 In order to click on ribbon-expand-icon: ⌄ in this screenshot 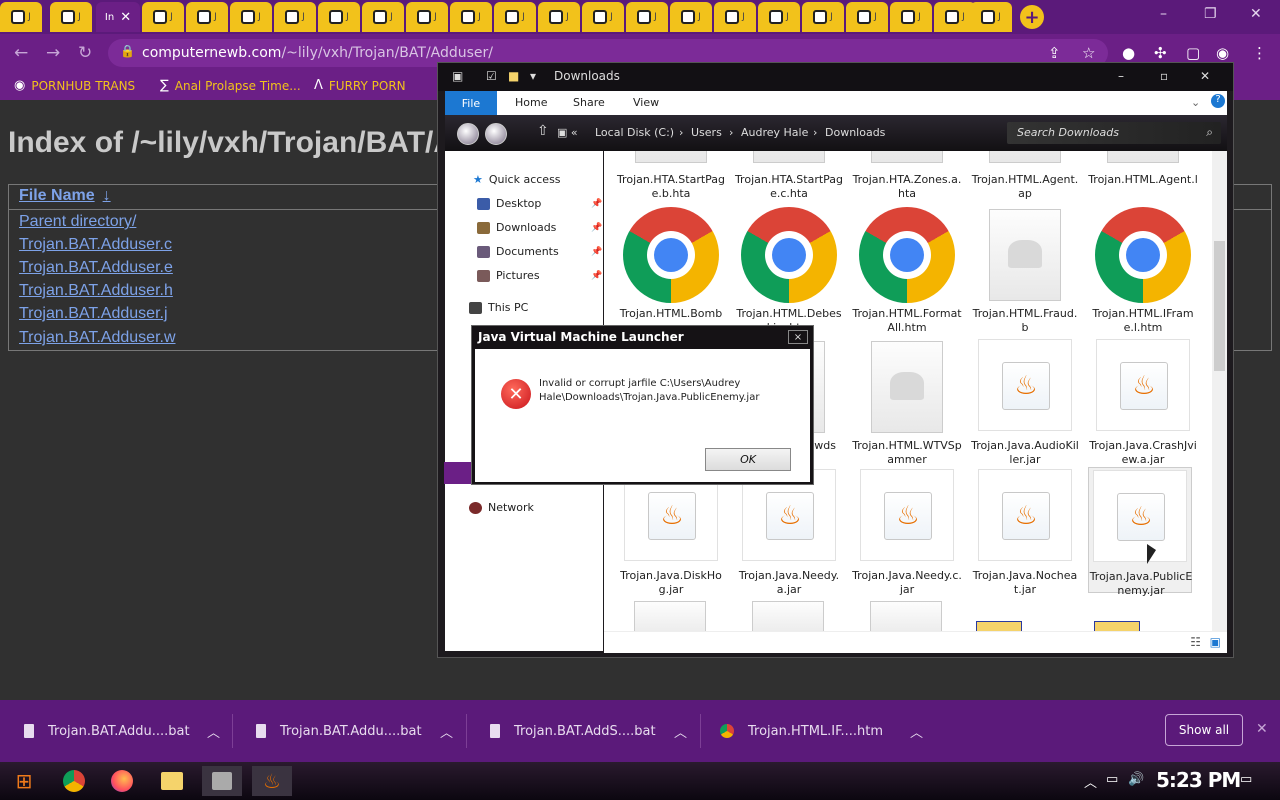, I will do `click(1195, 102)`.